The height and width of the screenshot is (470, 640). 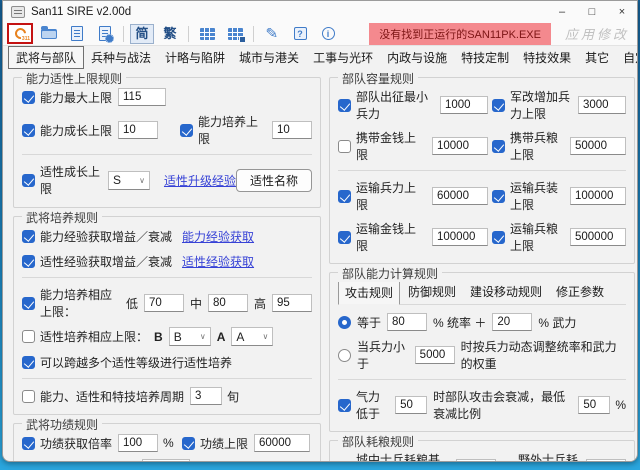 What do you see at coordinates (434, 355) in the screenshot?
I see `dynamic-troops-input` at bounding box center [434, 355].